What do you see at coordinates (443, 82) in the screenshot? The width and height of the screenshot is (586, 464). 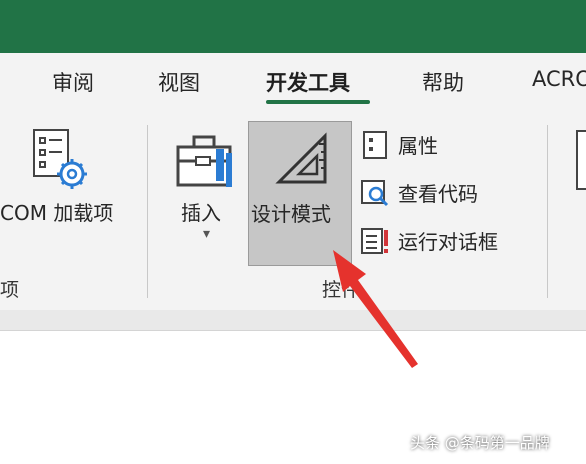 I see `tab-help: 帮助` at bounding box center [443, 82].